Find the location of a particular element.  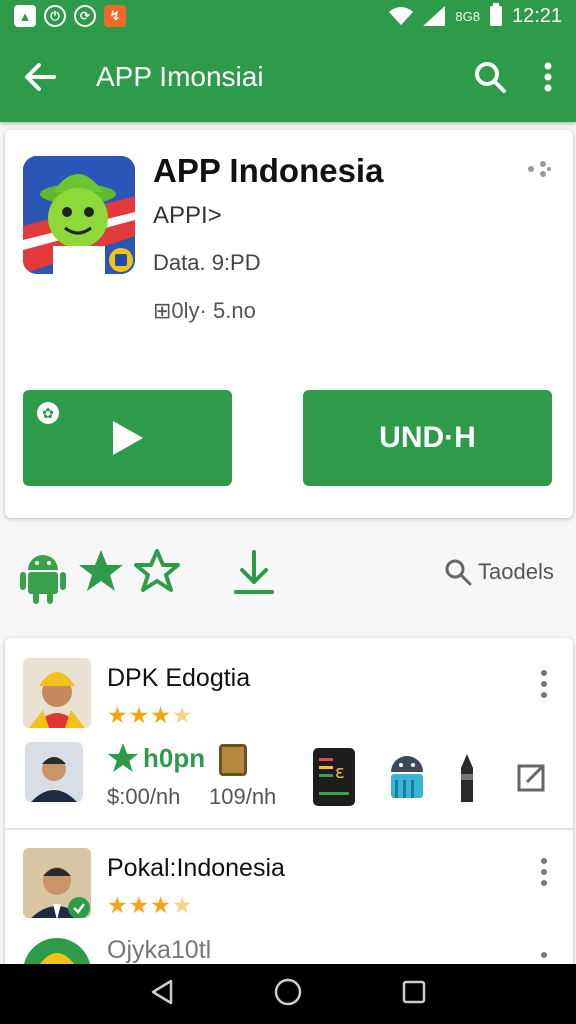

system-nav-bar is located at coordinates (288, 994).